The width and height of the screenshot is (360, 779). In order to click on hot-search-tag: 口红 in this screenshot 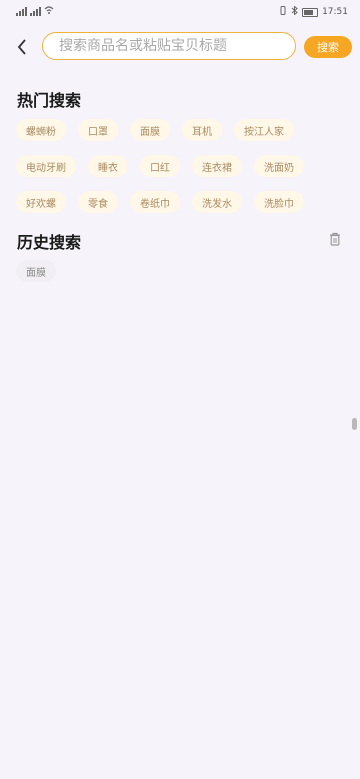, I will do `click(160, 166)`.